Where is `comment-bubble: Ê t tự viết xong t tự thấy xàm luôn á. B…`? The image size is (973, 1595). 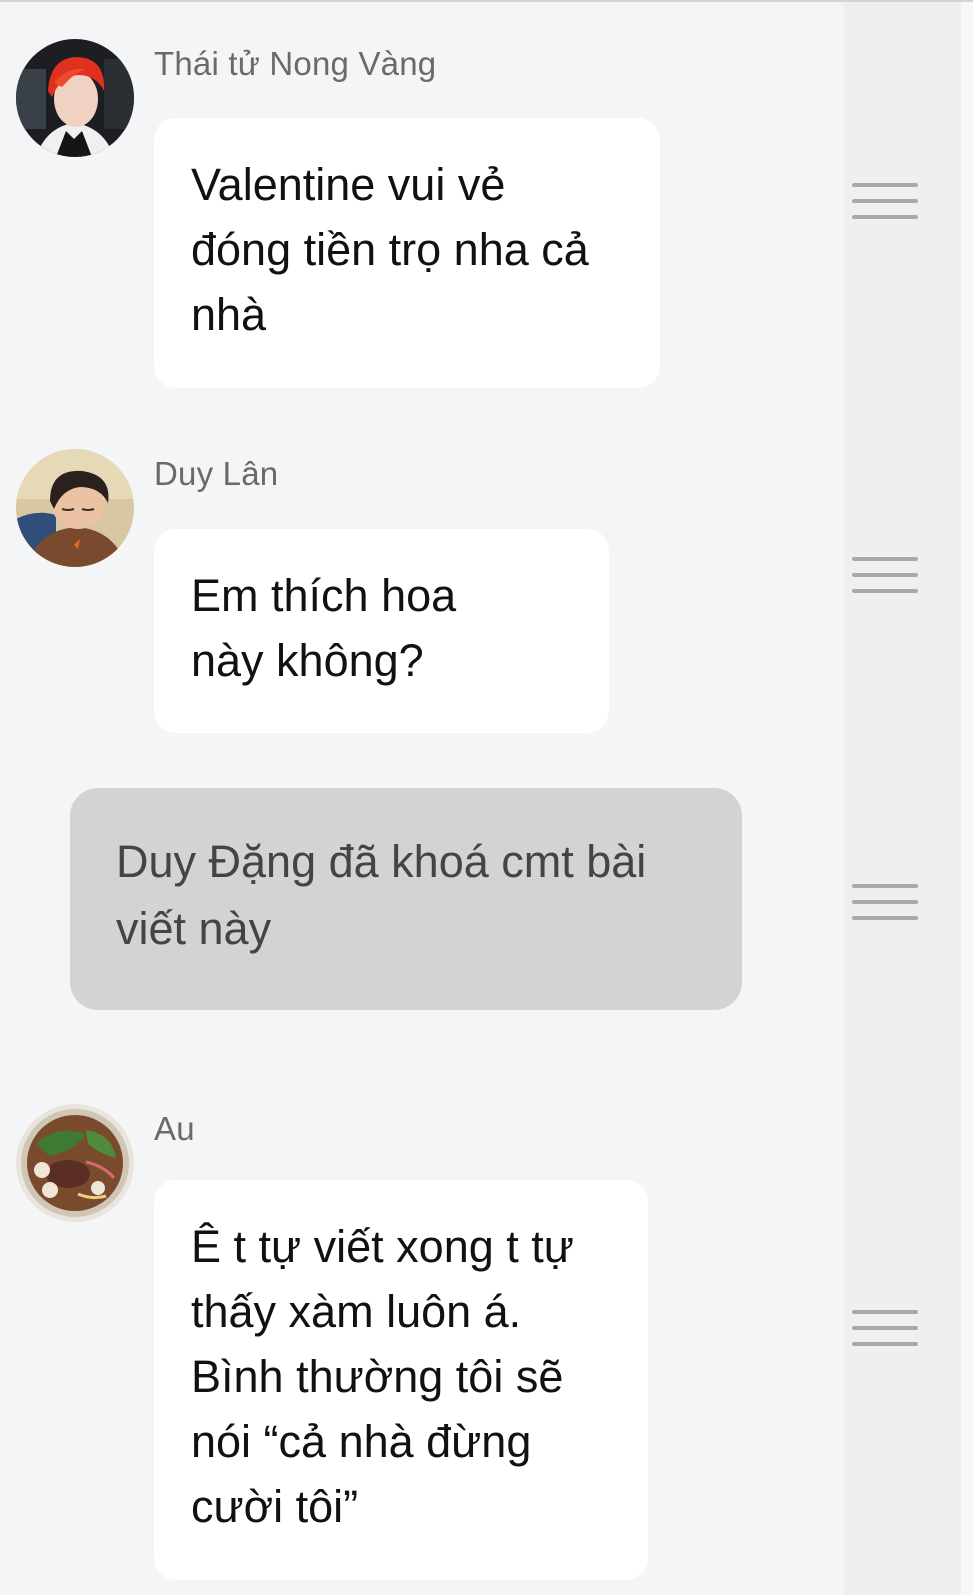
comment-bubble: Ê t tự viết xong t tự thấy xàm luôn á. B… is located at coordinates (401, 1380).